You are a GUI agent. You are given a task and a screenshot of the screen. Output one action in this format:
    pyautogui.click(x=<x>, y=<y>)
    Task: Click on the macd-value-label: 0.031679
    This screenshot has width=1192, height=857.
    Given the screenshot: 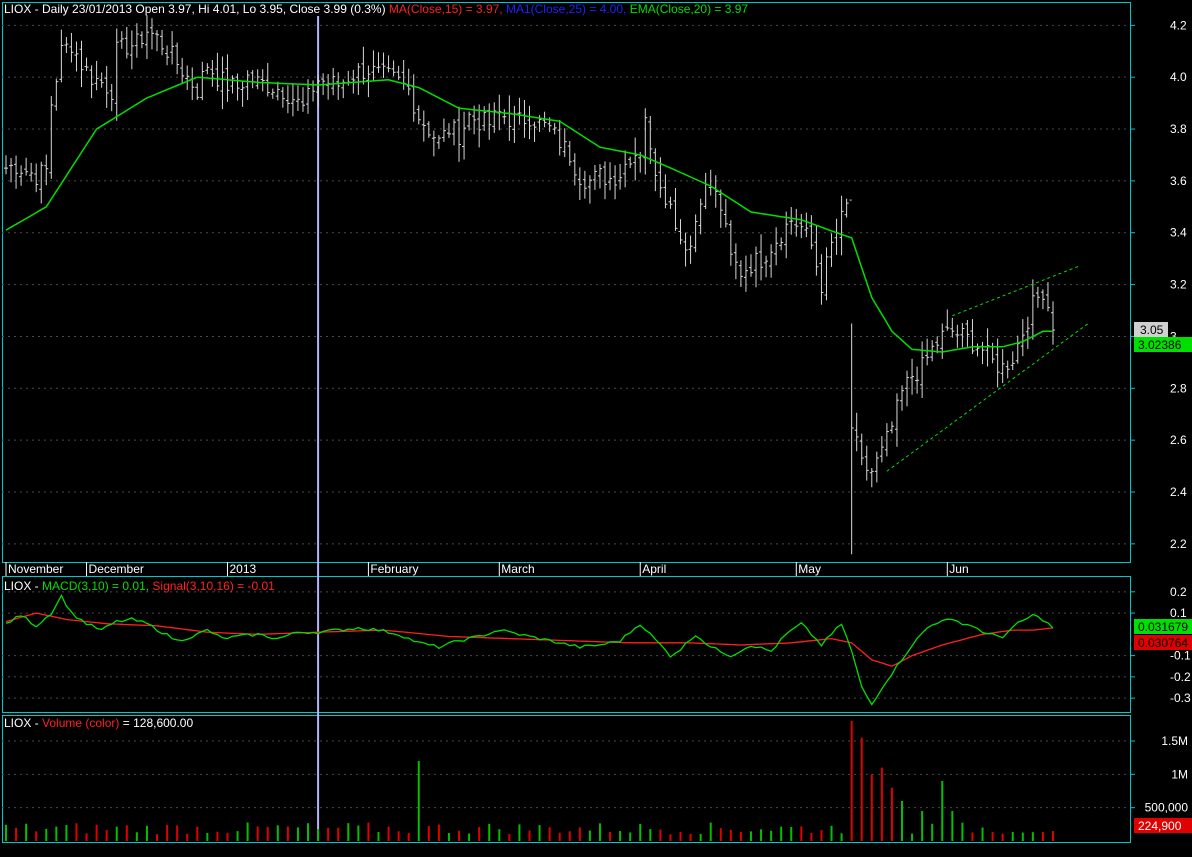 What is the action you would take?
    pyautogui.click(x=1163, y=627)
    